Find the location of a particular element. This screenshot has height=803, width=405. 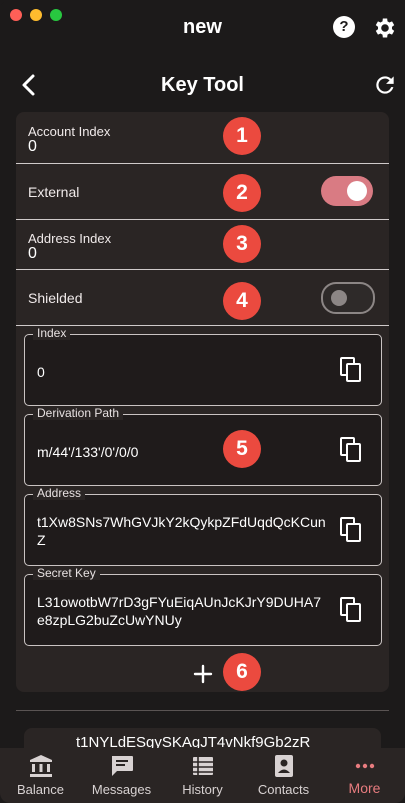

nav-balance: Balance is located at coordinates (40, 775).